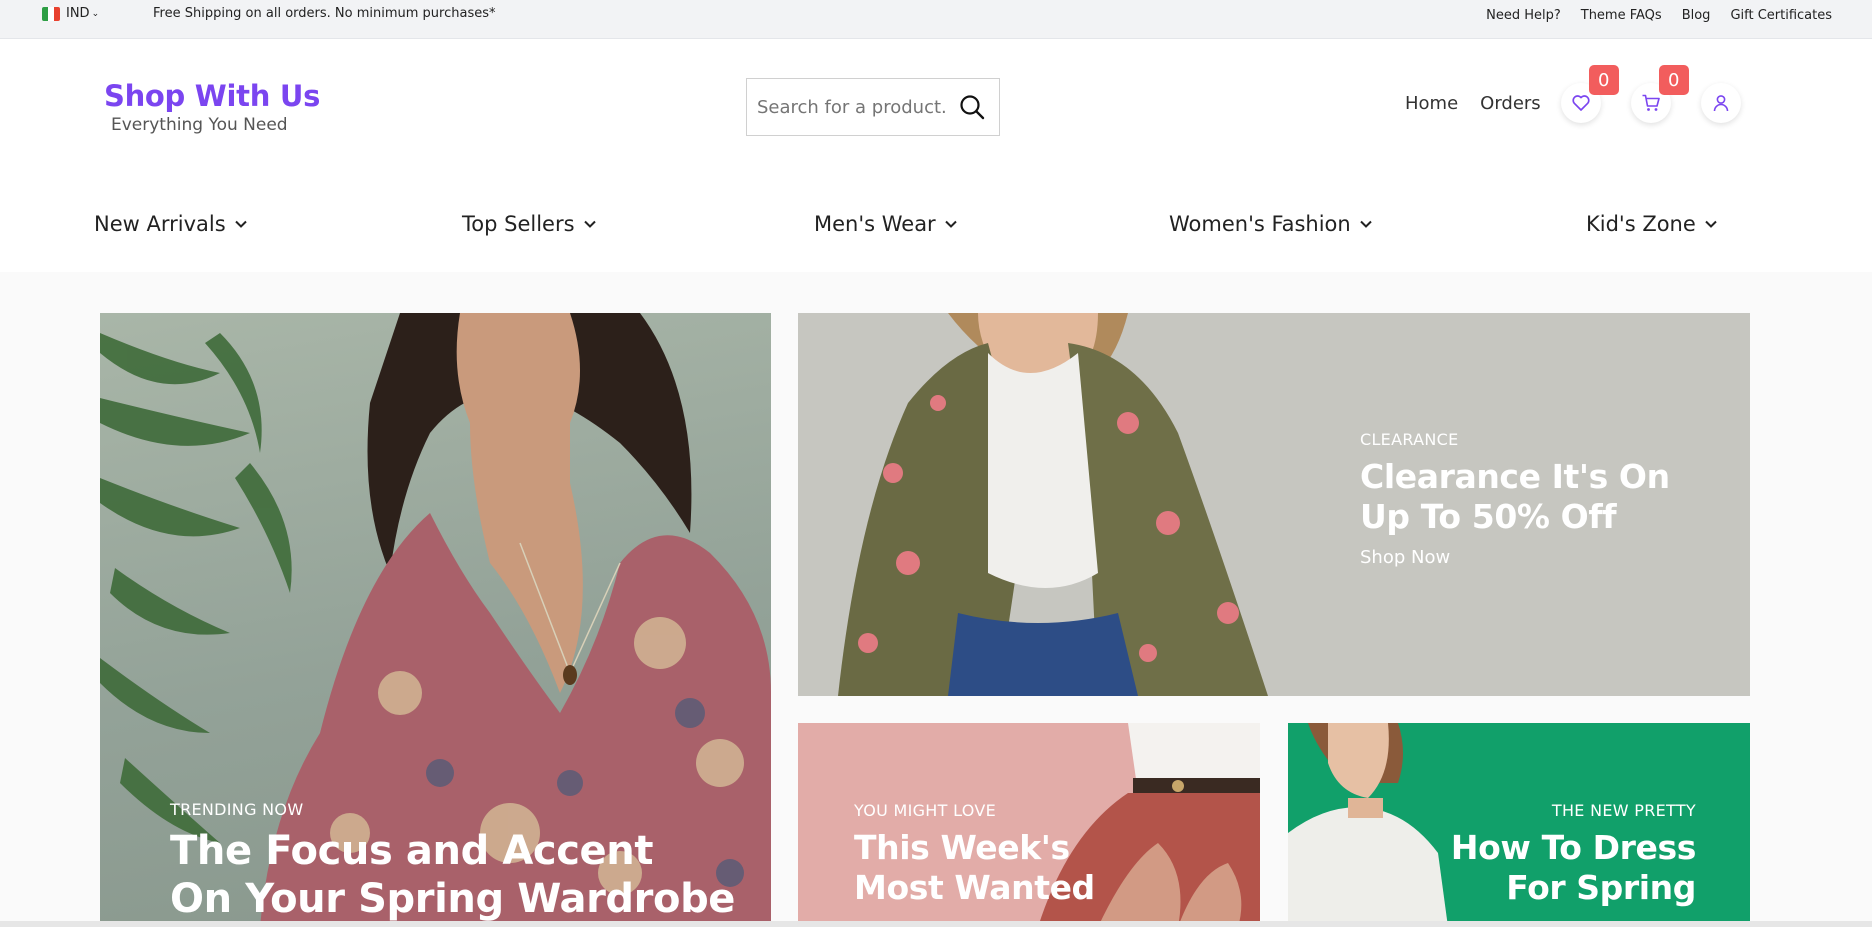 Image resolution: width=1872 pixels, height=927 pixels. Describe the element at coordinates (1641, 224) in the screenshot. I see `nav-label: Kid's Zone` at that location.